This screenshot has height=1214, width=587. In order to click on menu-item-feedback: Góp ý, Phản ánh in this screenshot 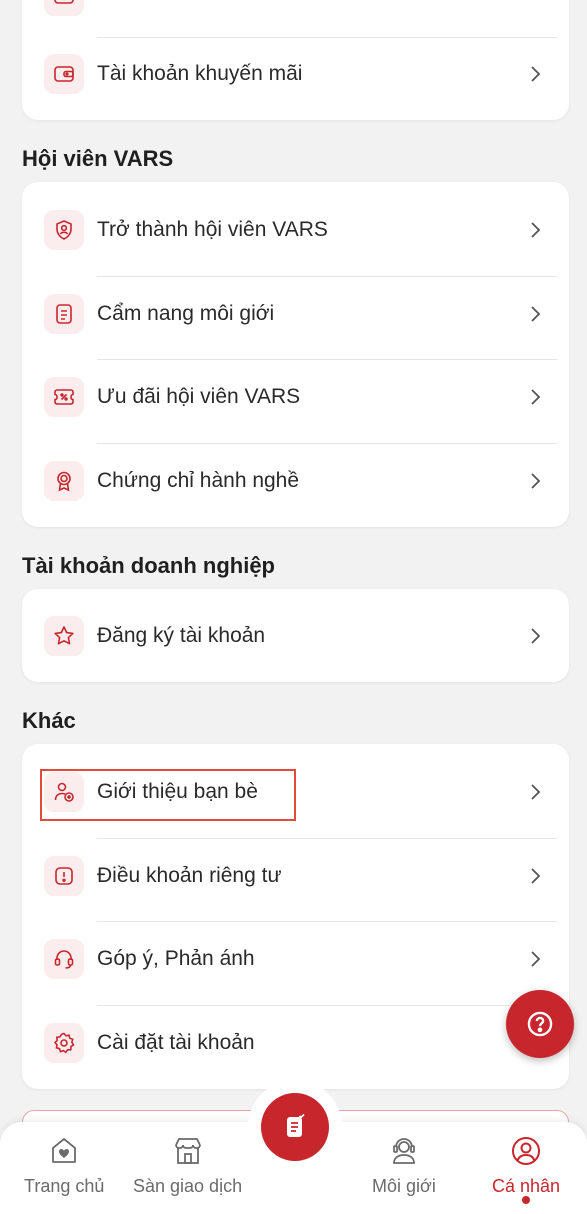, I will do `click(295, 959)`.